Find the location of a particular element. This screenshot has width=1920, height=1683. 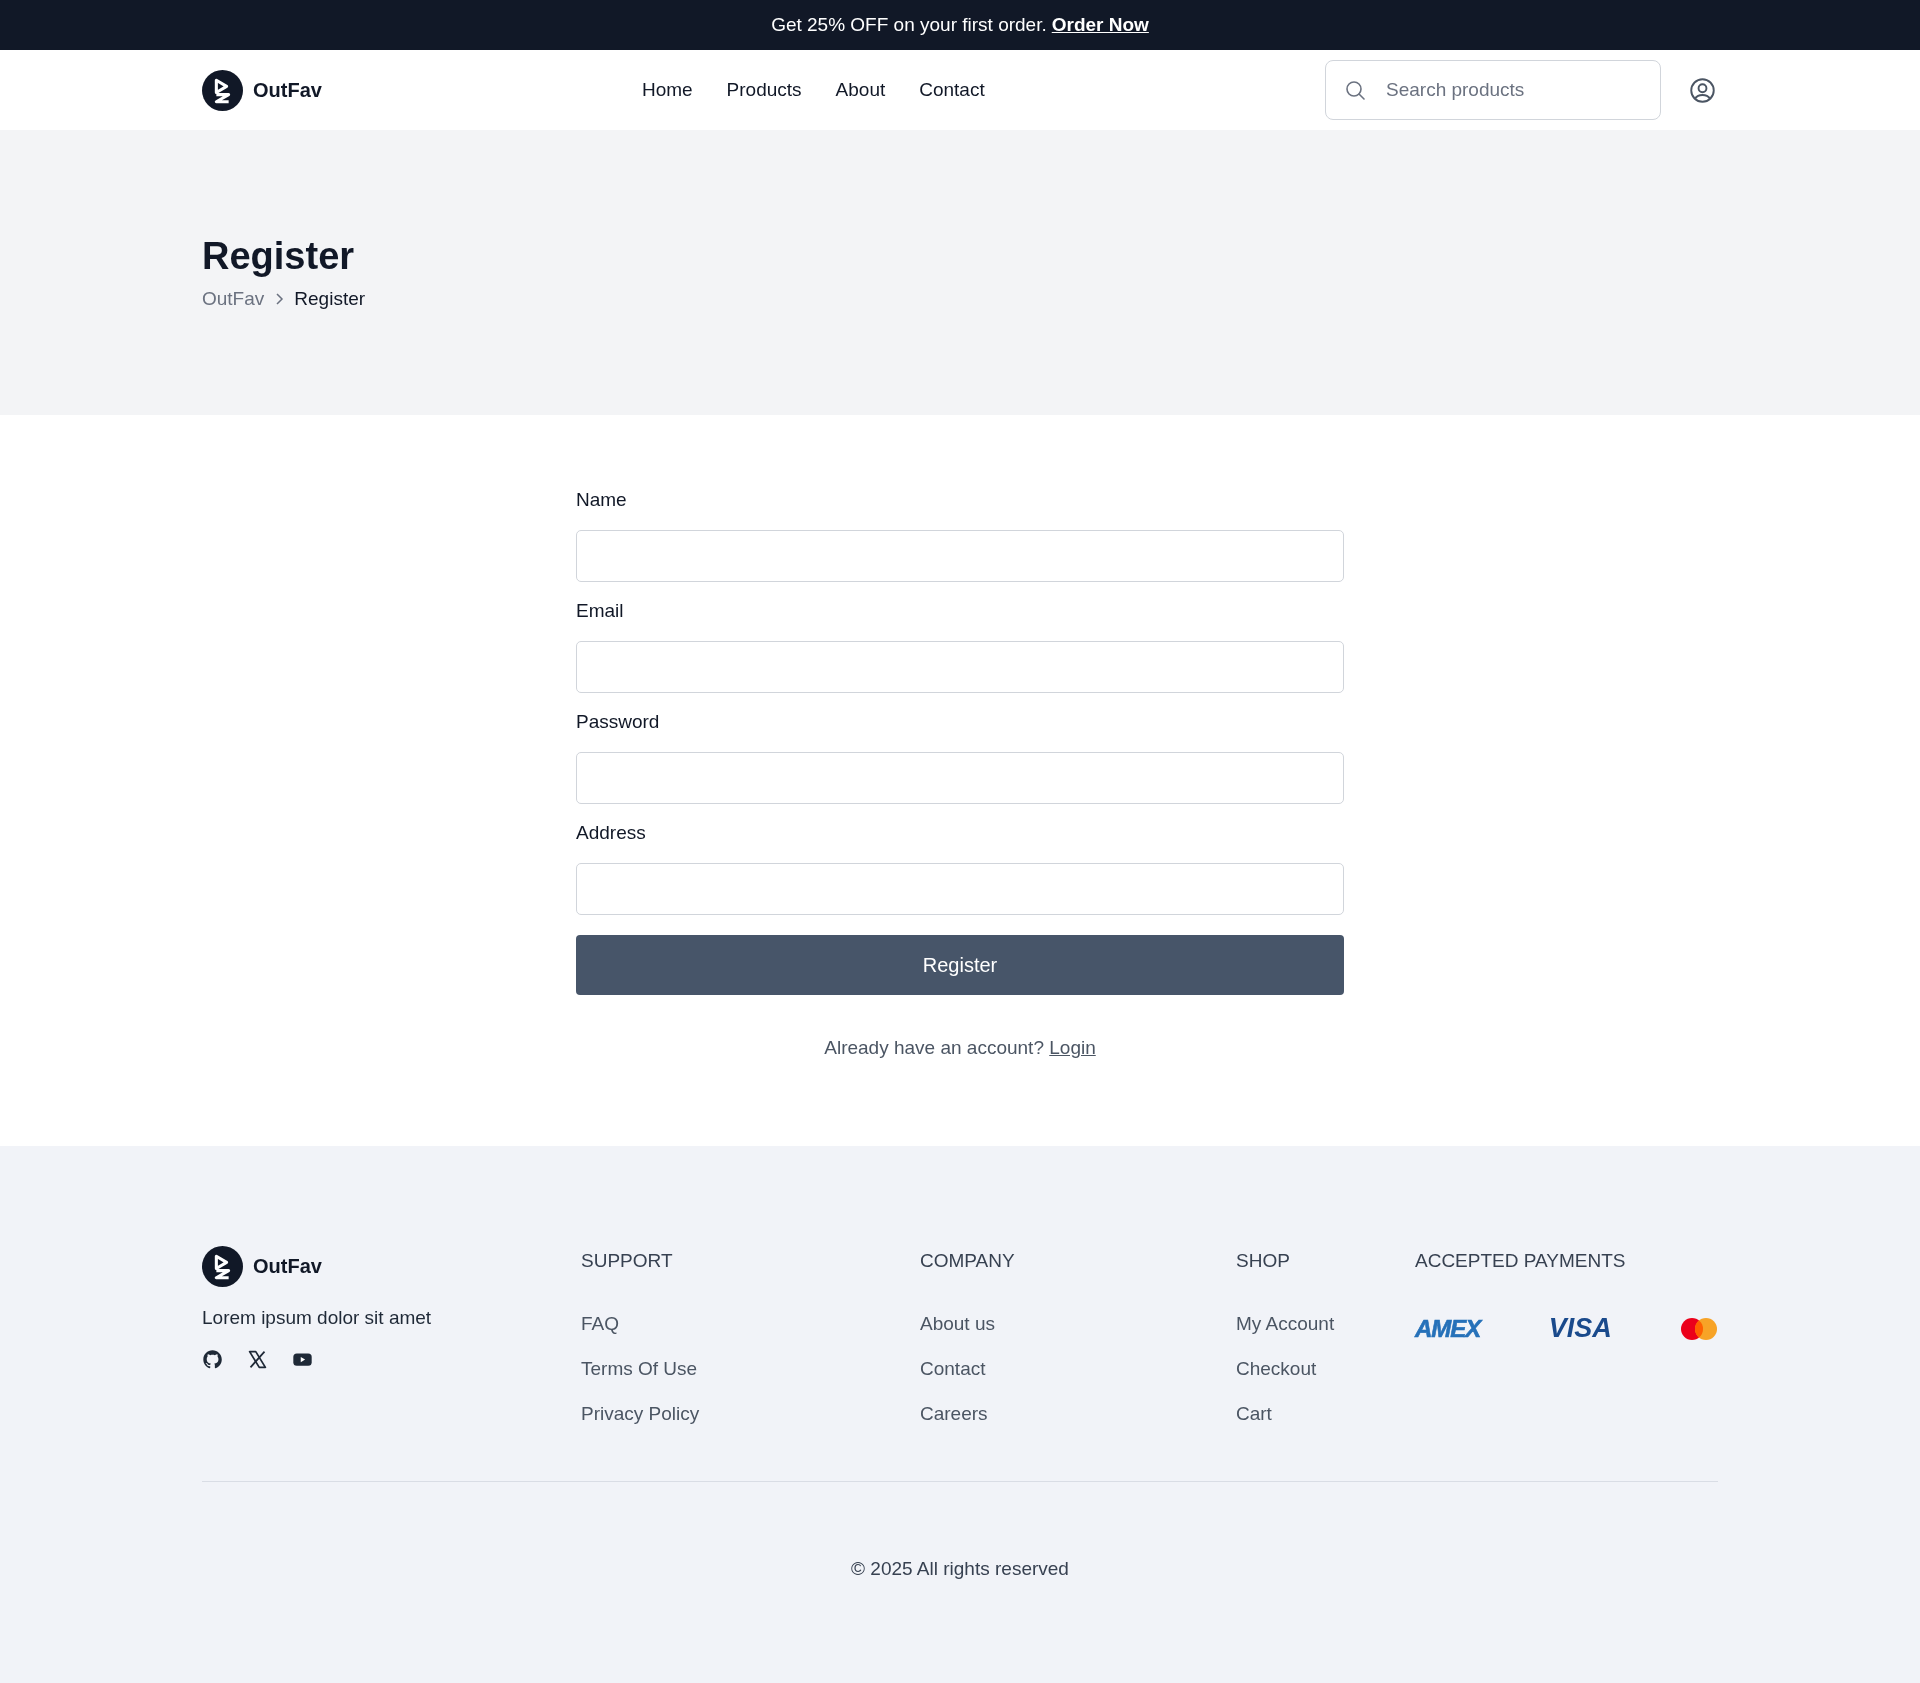

footer-heading: ACCEPTED PAYMENTS is located at coordinates (1521, 1261).